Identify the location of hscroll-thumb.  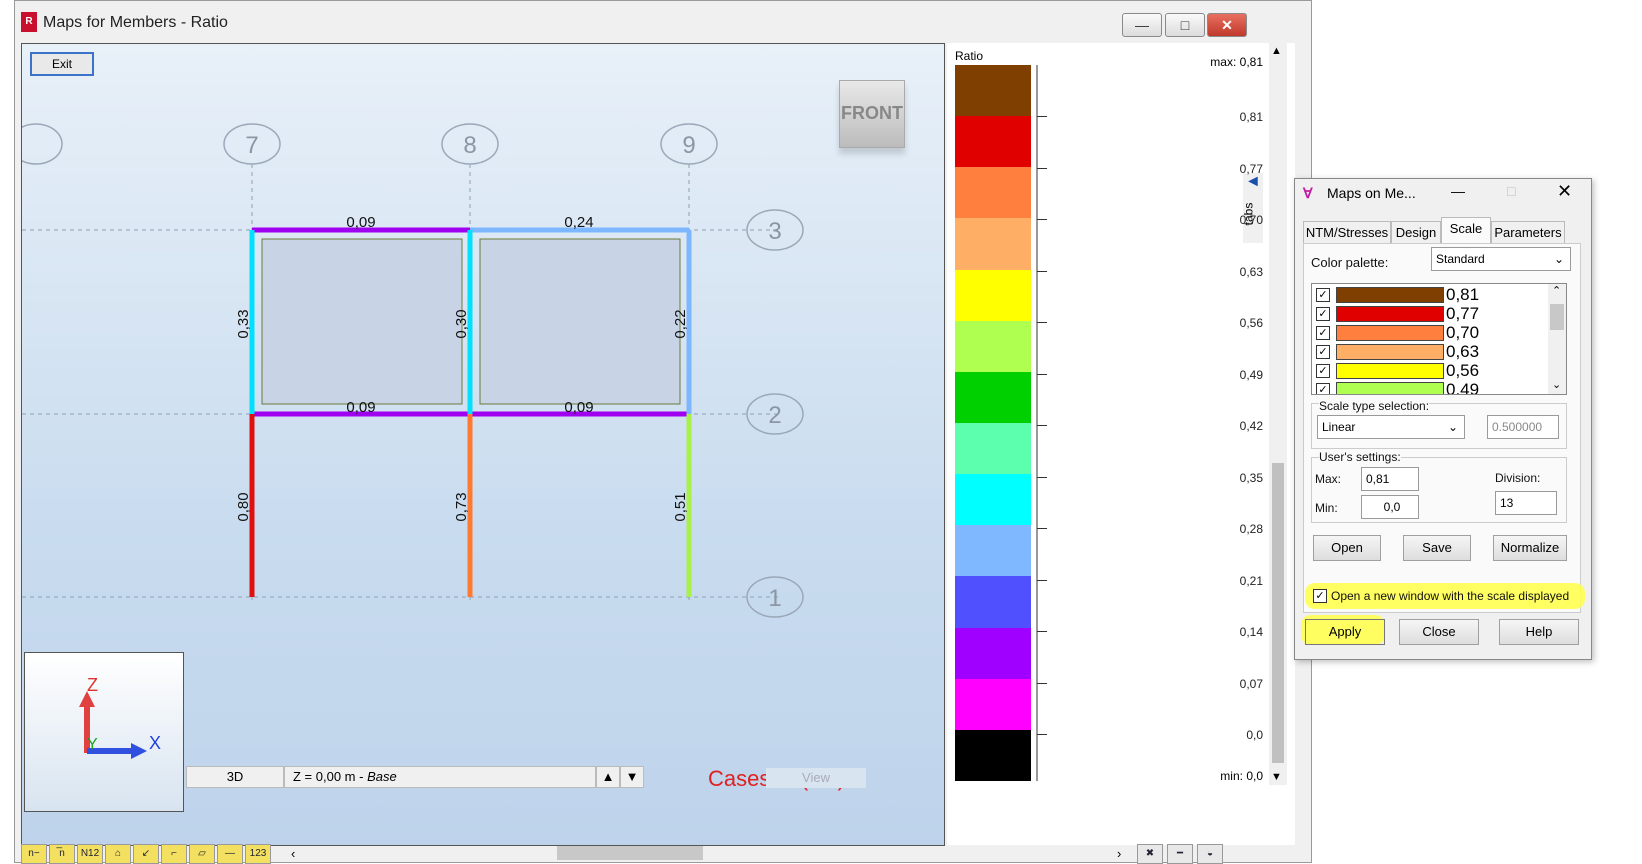
(630, 853).